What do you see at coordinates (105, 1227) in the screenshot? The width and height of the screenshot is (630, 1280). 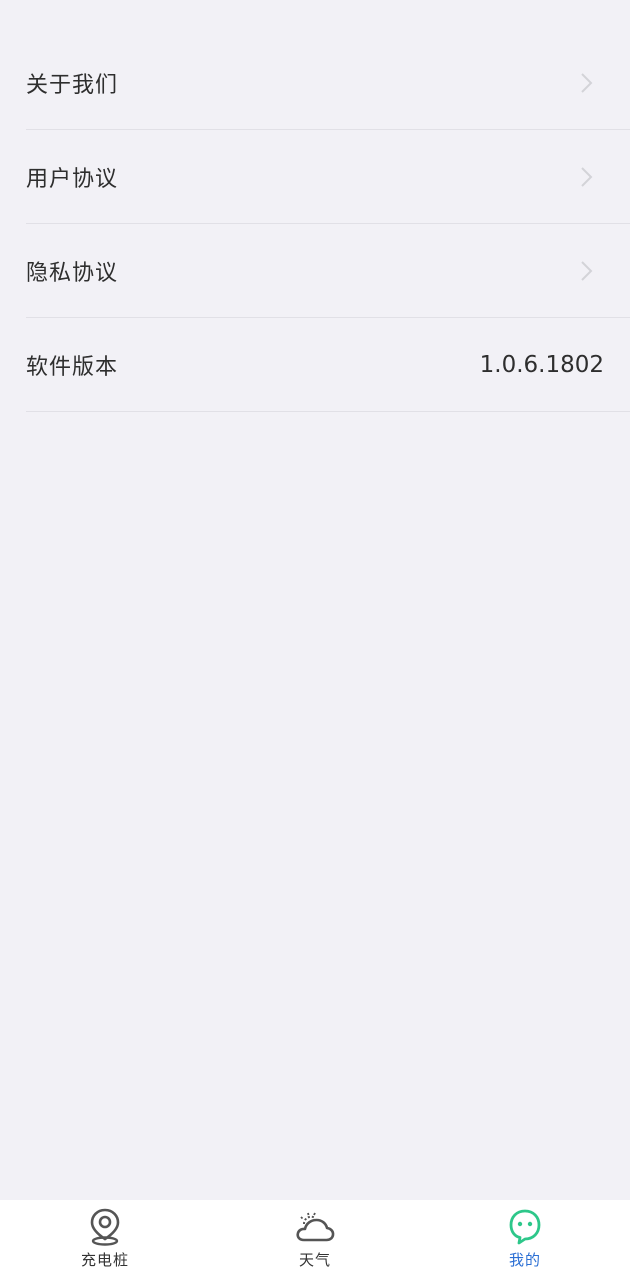 I see `location-pin-icon` at bounding box center [105, 1227].